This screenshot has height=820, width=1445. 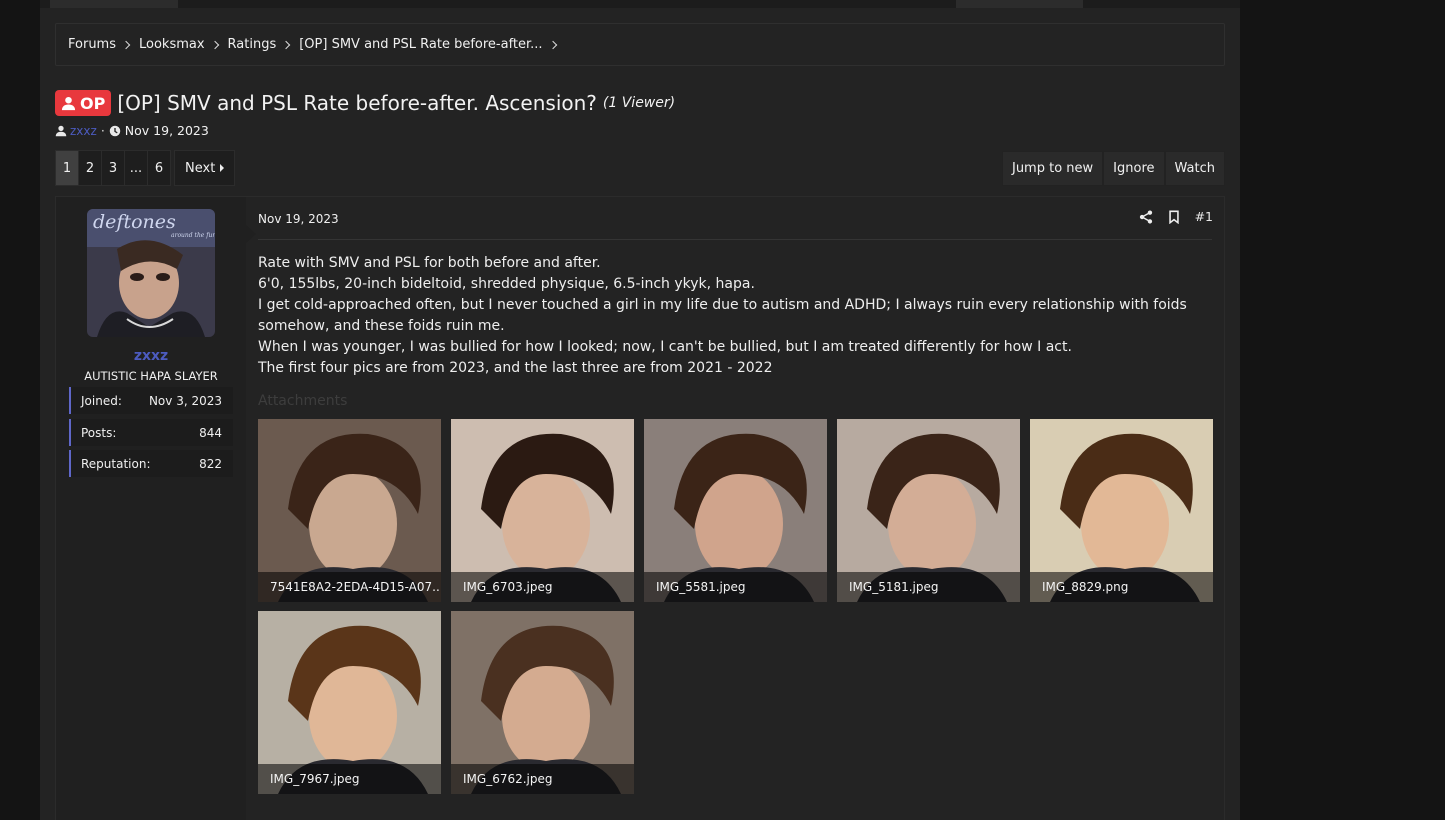 I want to click on viewer-count: (1 Viewer), so click(x=639, y=103).